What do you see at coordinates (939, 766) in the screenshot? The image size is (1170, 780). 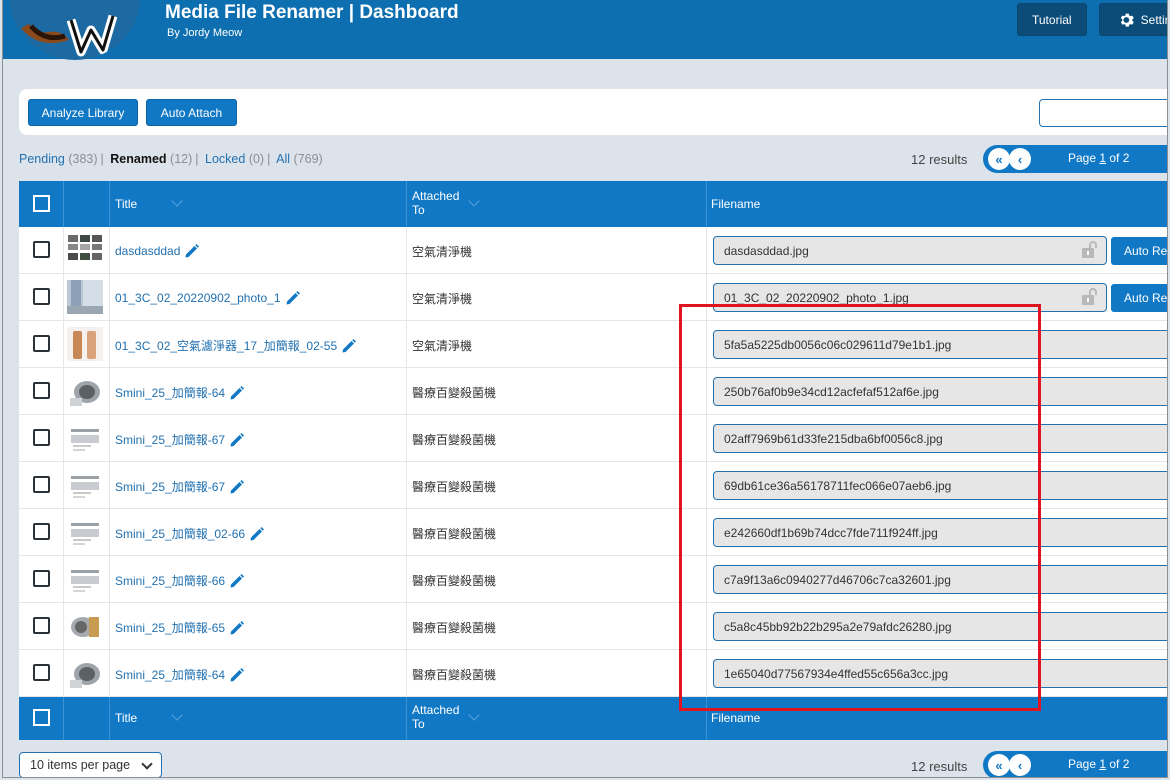 I see `results-count-bottom: 12 results` at bounding box center [939, 766].